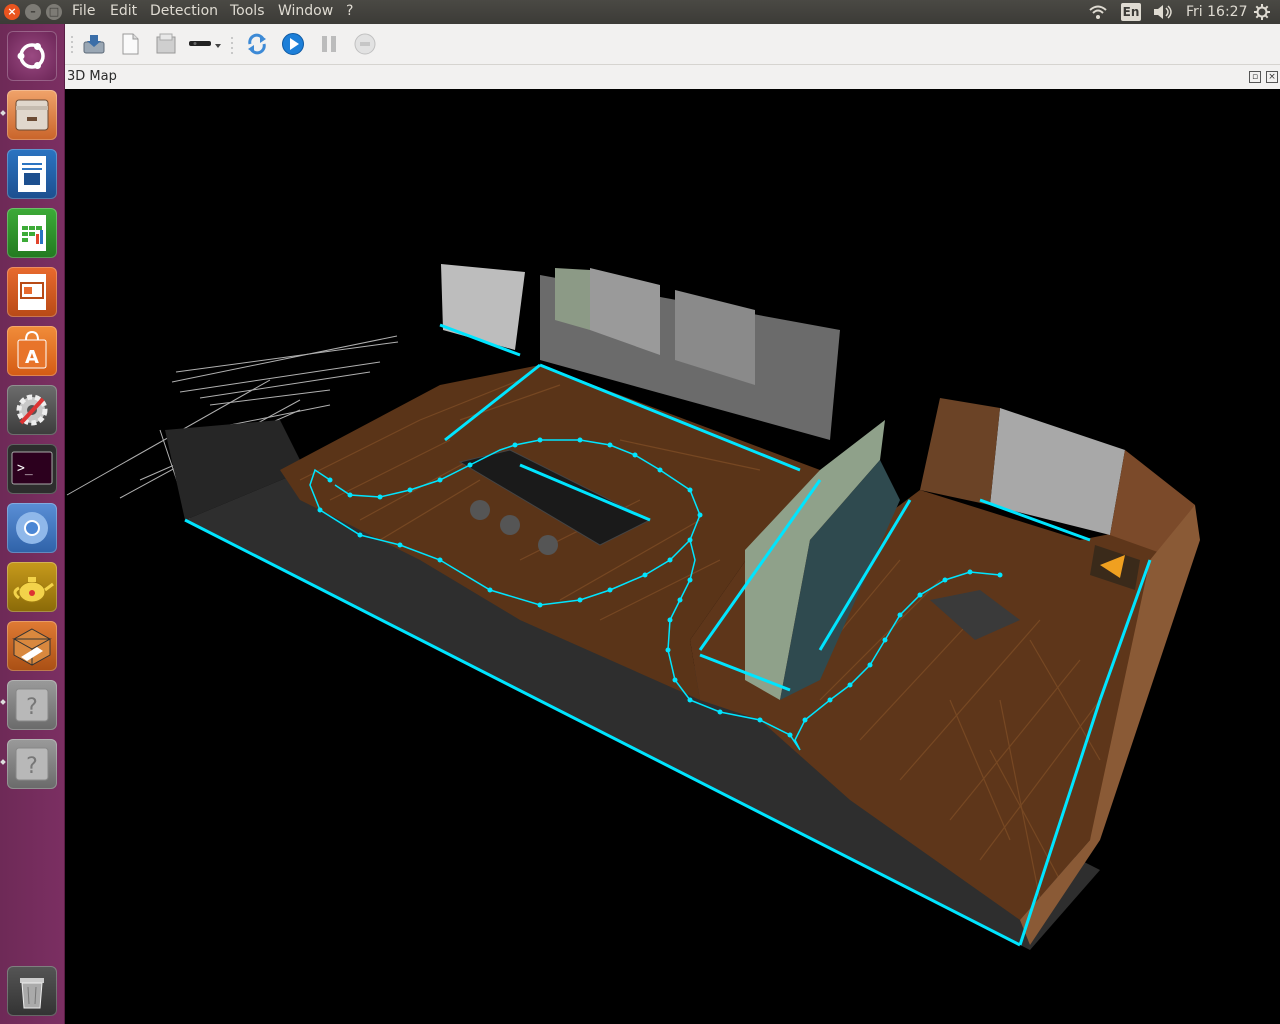  Describe the element at coordinates (123, 11) in the screenshot. I see `menu-edit: Edit` at that location.